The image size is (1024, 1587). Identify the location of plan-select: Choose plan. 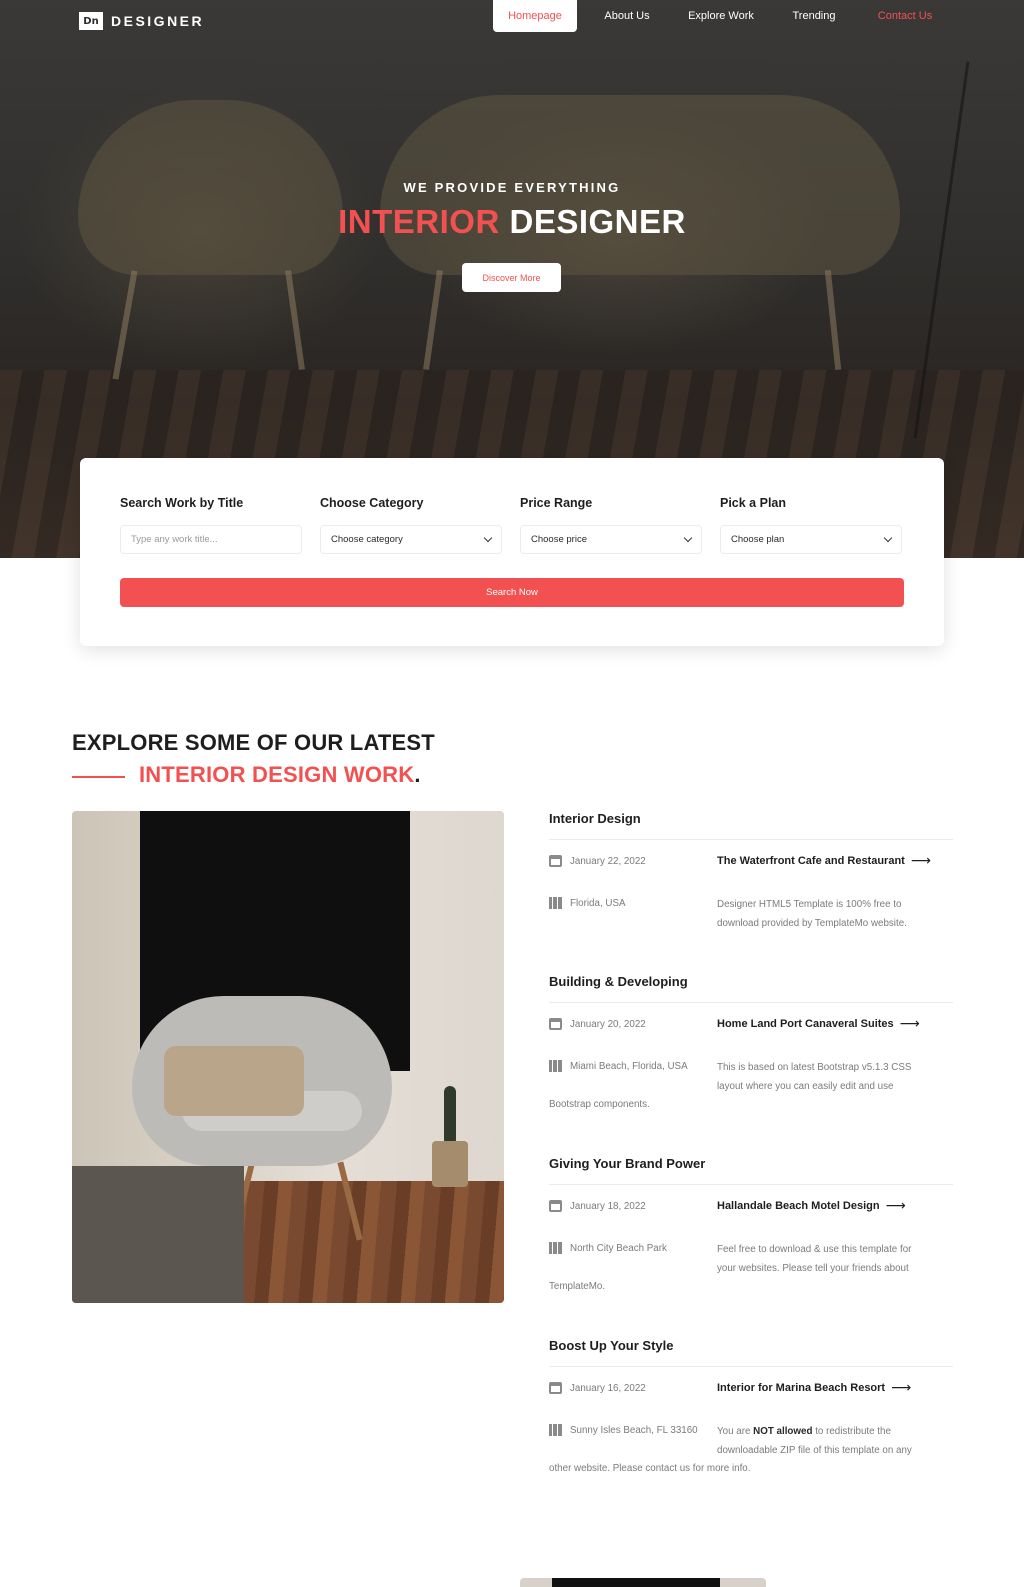
(811, 539).